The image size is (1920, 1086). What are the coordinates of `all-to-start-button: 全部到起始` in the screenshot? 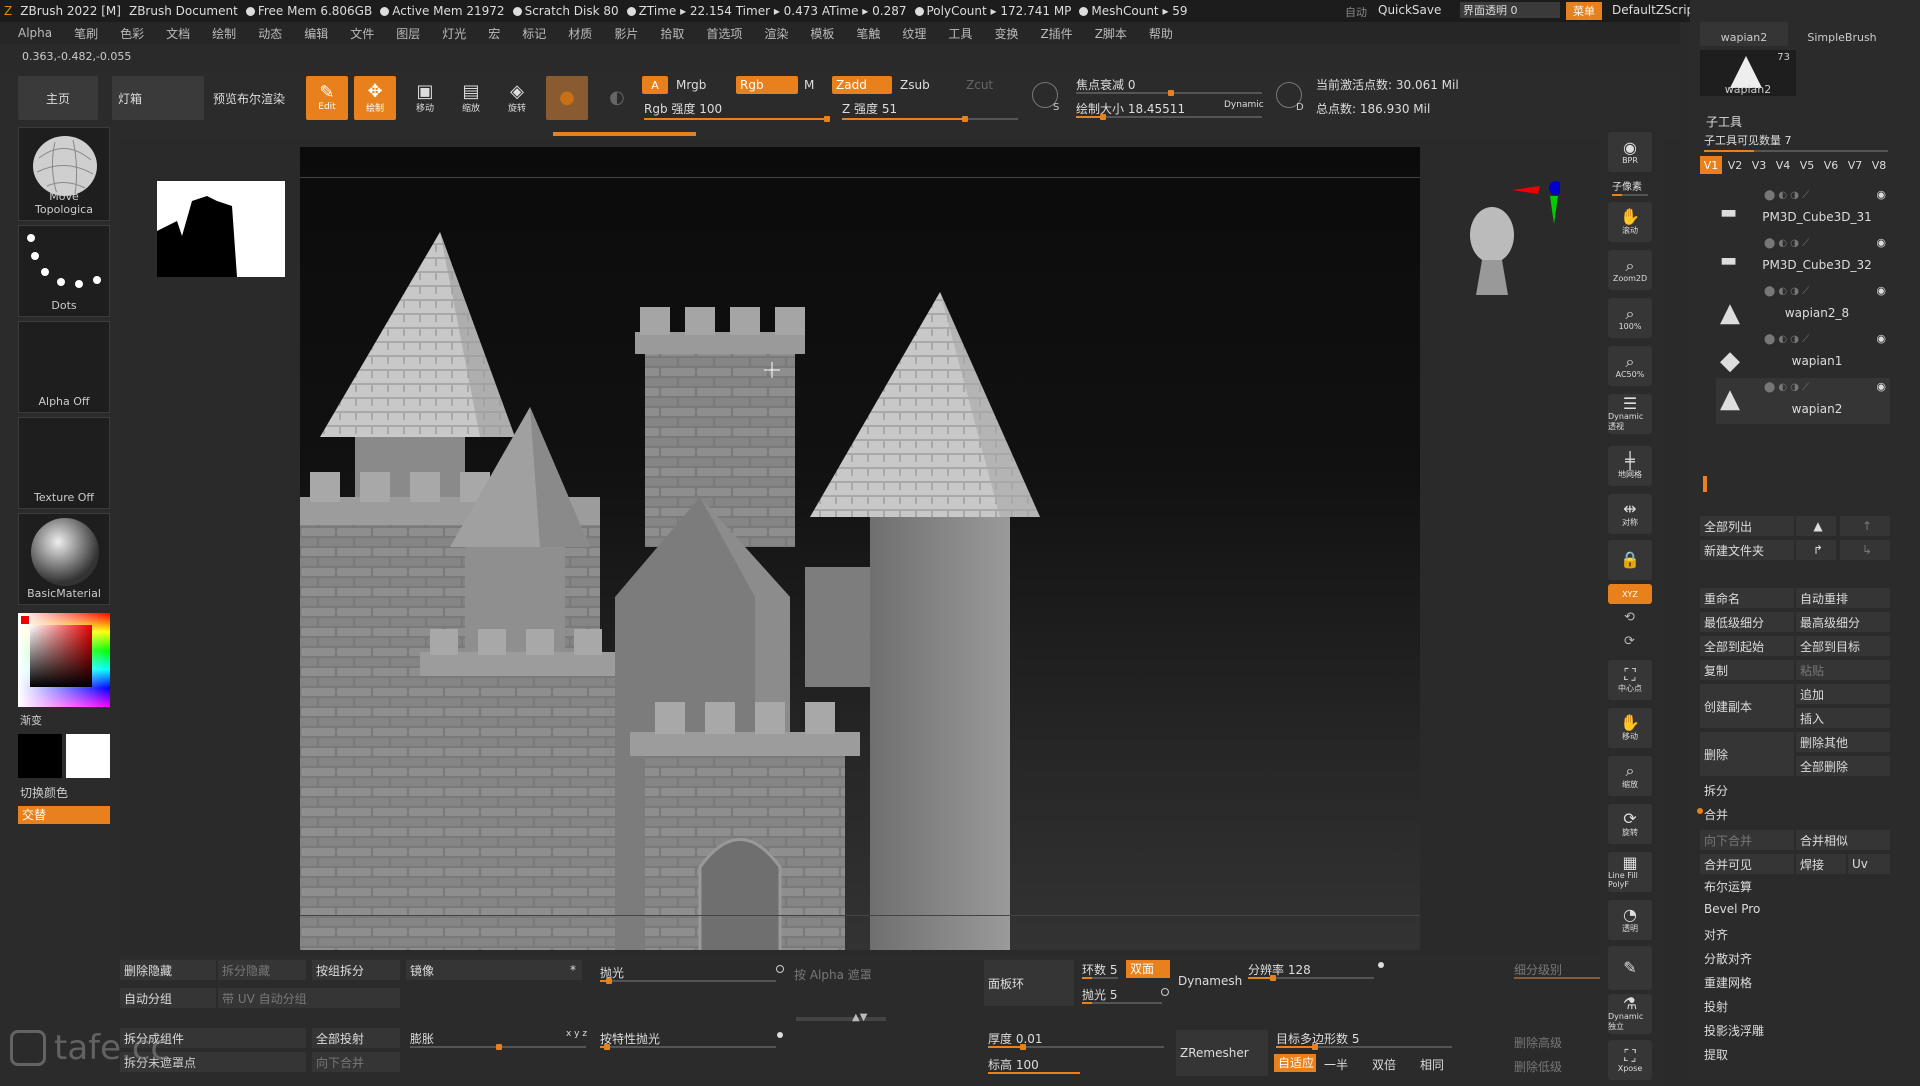 It's located at (1747, 646).